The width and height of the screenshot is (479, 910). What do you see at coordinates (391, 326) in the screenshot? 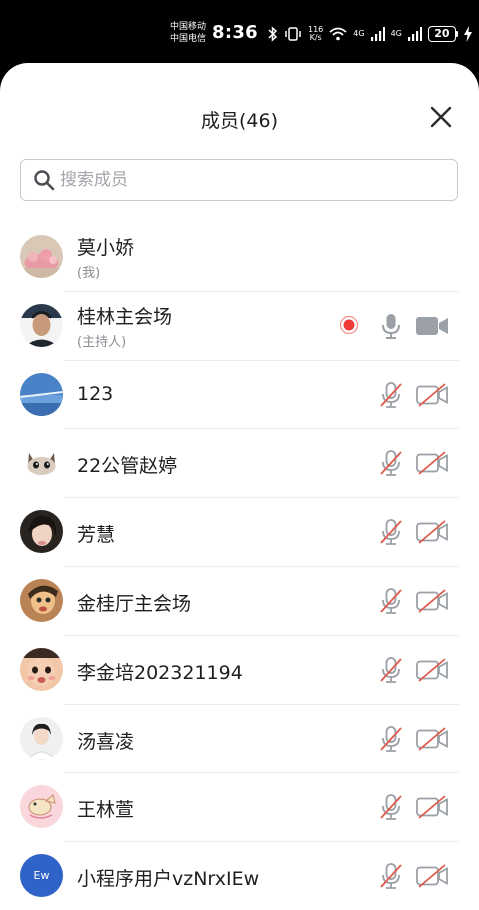
I see `microphone-icon` at bounding box center [391, 326].